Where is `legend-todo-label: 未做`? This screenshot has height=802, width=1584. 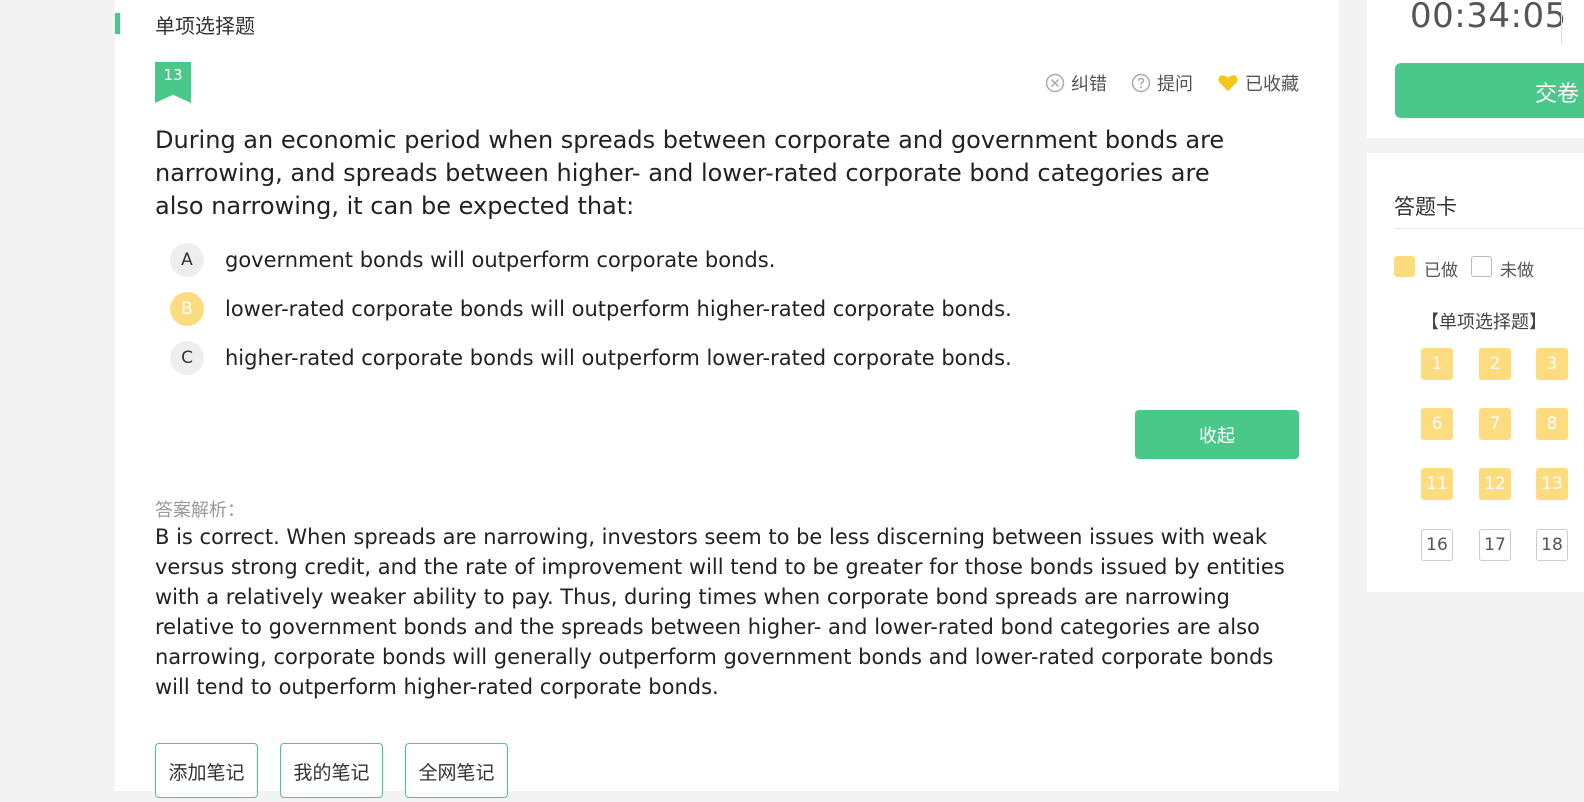
legend-todo-label: 未做 is located at coordinates (1517, 271).